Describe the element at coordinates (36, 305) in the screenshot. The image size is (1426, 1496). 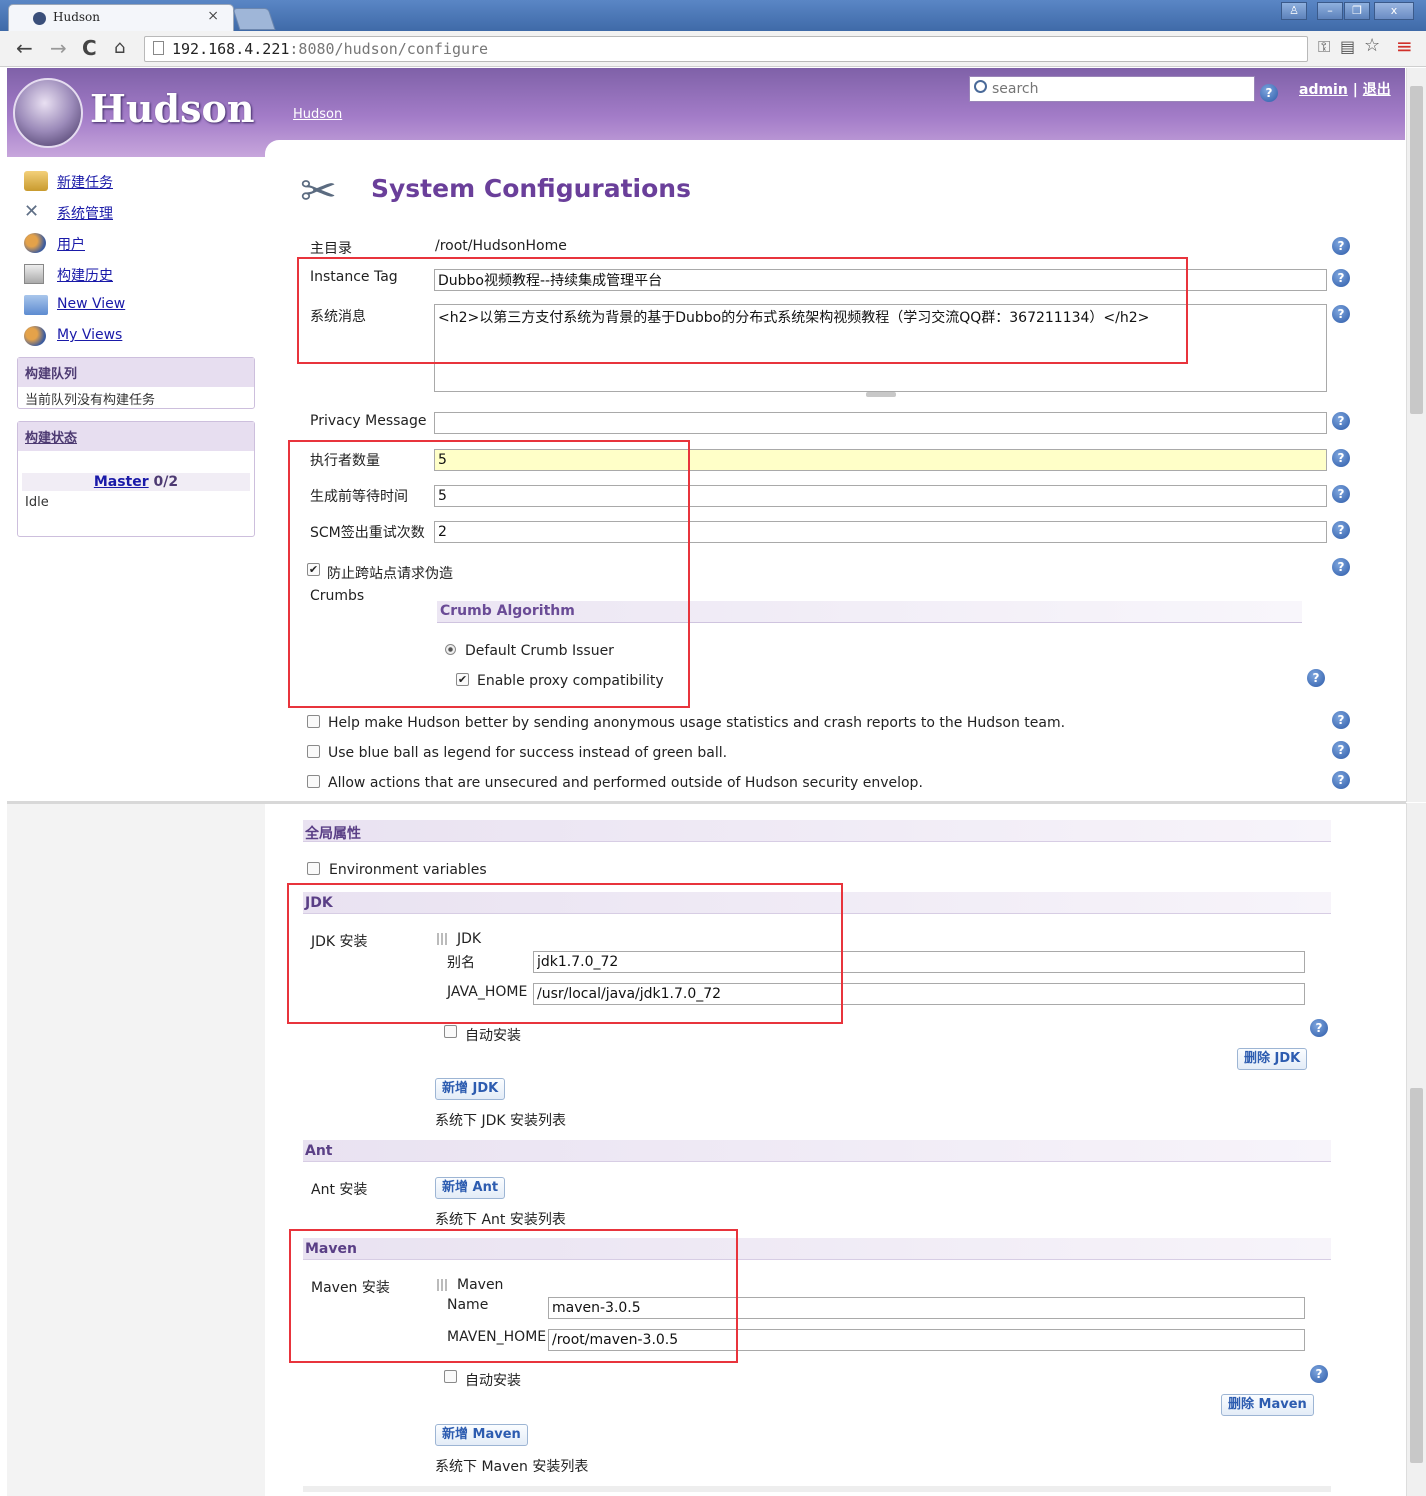
I see `folder-icon` at that location.